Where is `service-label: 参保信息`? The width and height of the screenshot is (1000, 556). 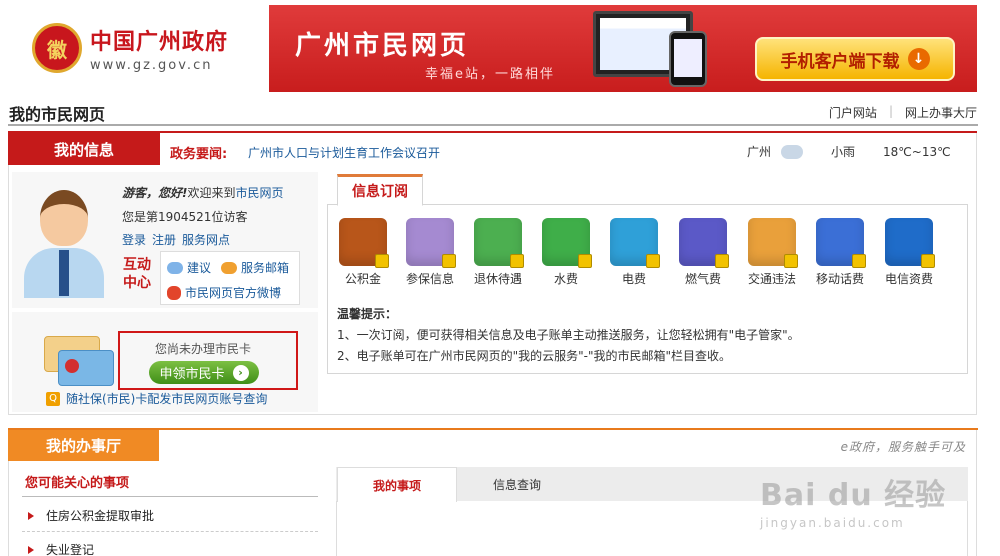 service-label: 参保信息 is located at coordinates (429, 279).